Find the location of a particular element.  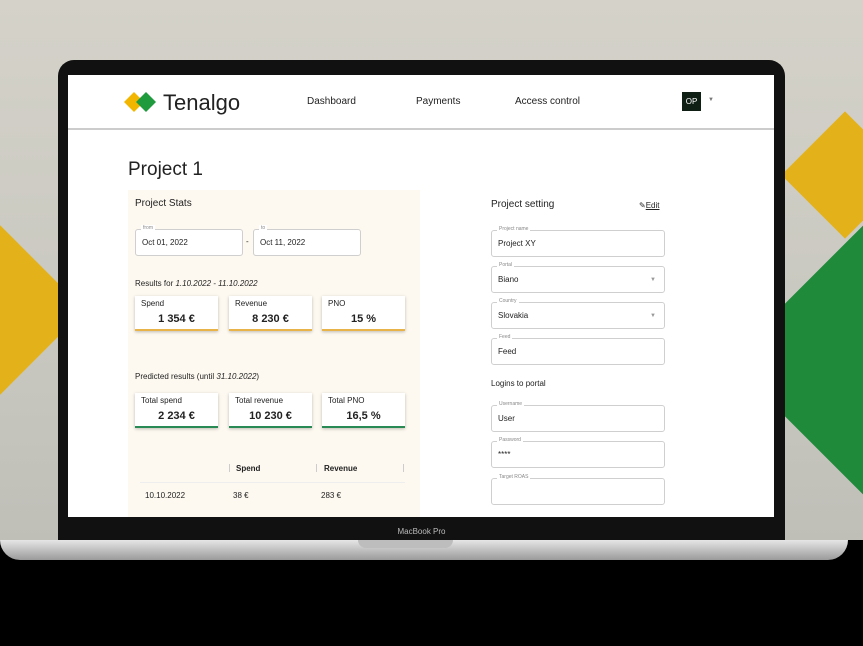

predicted-card-revenue: Total revenue 10 230 € is located at coordinates (270, 410).